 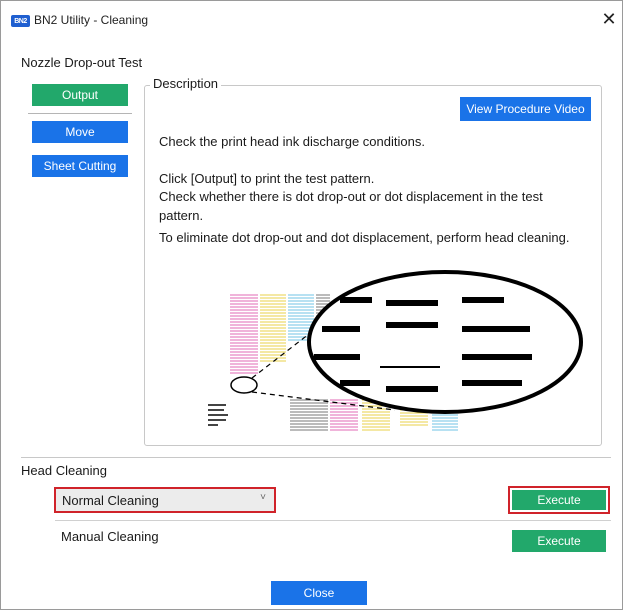 What do you see at coordinates (20, 21) in the screenshot?
I see `app-logo-icon: BN2` at bounding box center [20, 21].